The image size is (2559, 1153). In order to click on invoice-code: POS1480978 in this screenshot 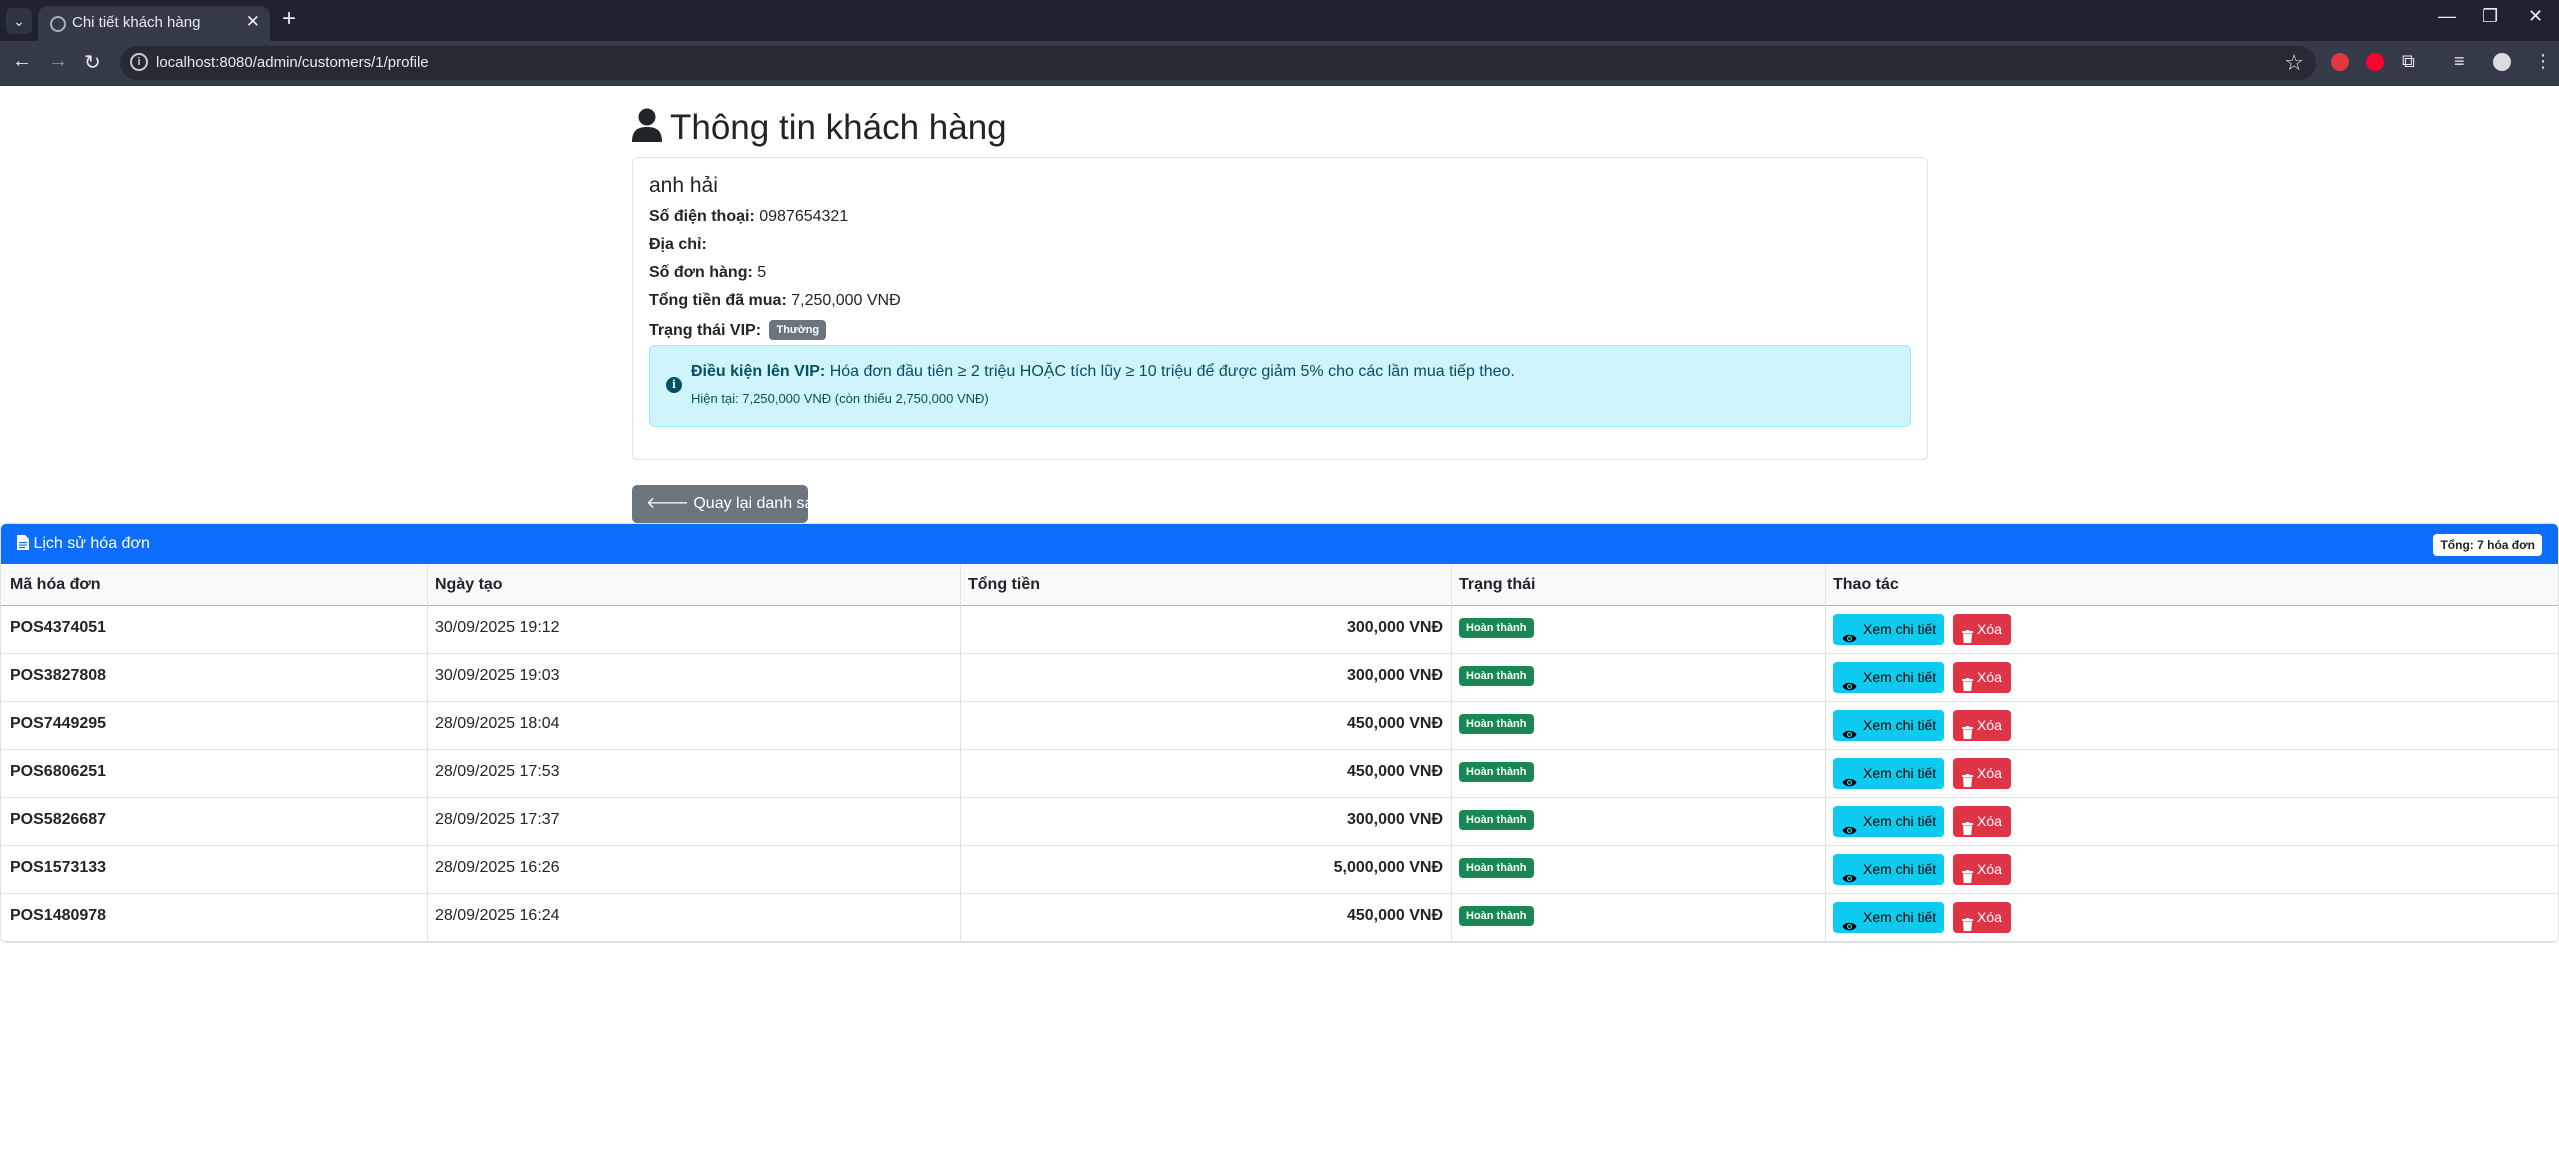, I will do `click(58, 915)`.